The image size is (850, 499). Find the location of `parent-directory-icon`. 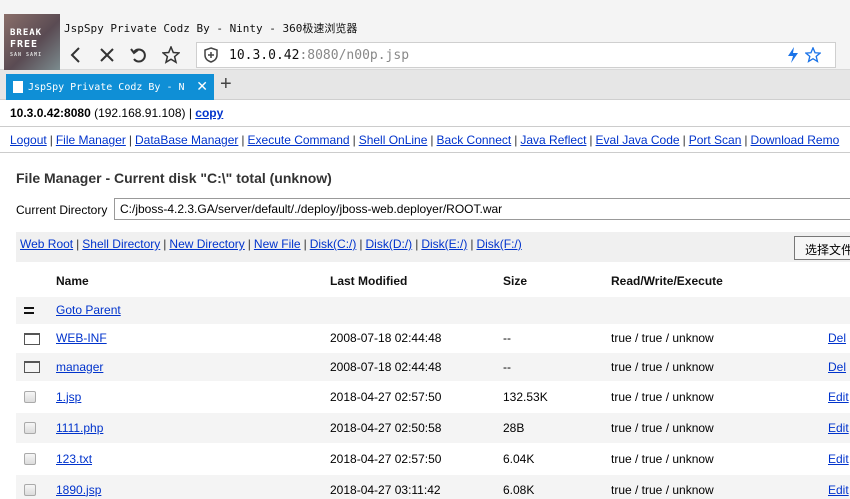

parent-directory-icon is located at coordinates (29, 311).